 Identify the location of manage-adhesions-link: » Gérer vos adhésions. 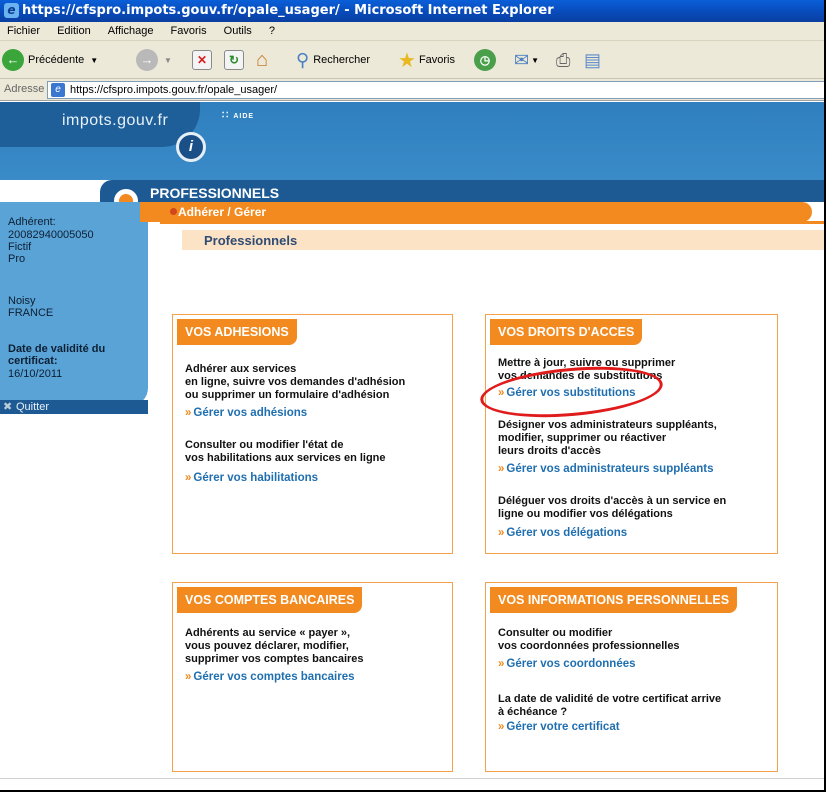
(246, 413).